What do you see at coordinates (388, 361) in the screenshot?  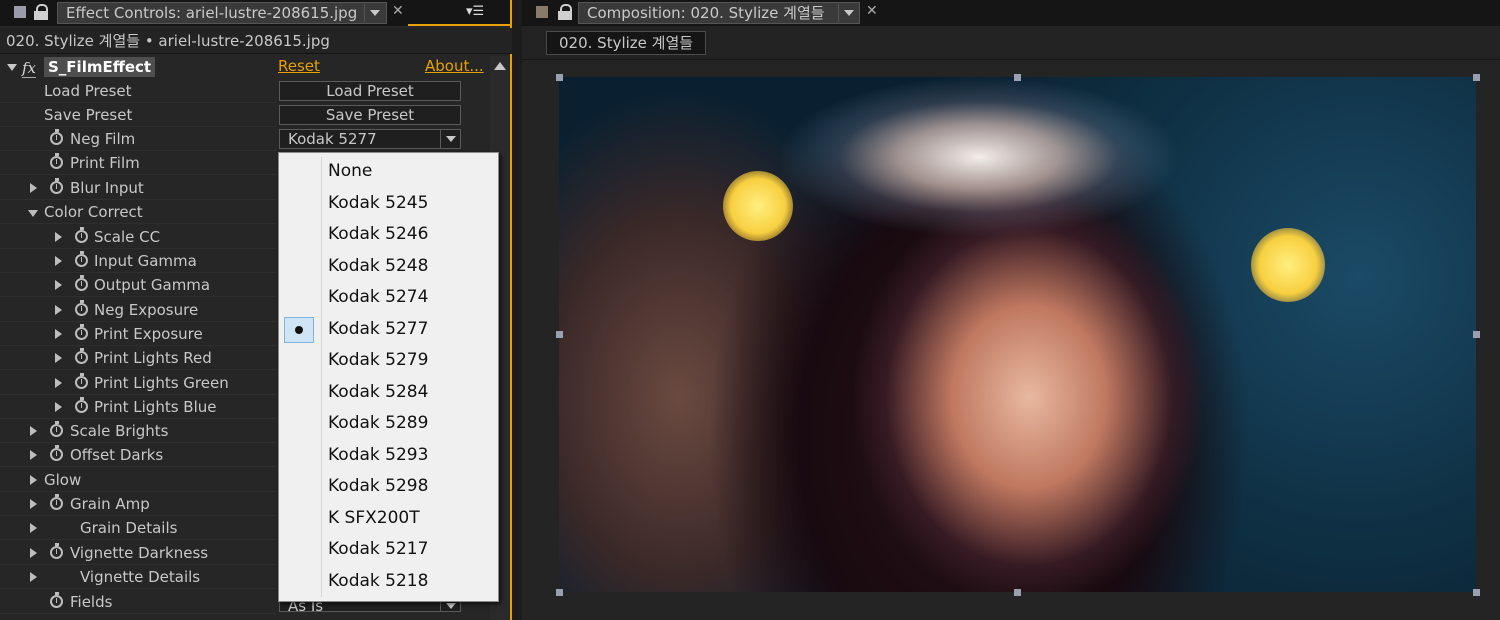 I see `dropdown-option: Kodak 5279` at bounding box center [388, 361].